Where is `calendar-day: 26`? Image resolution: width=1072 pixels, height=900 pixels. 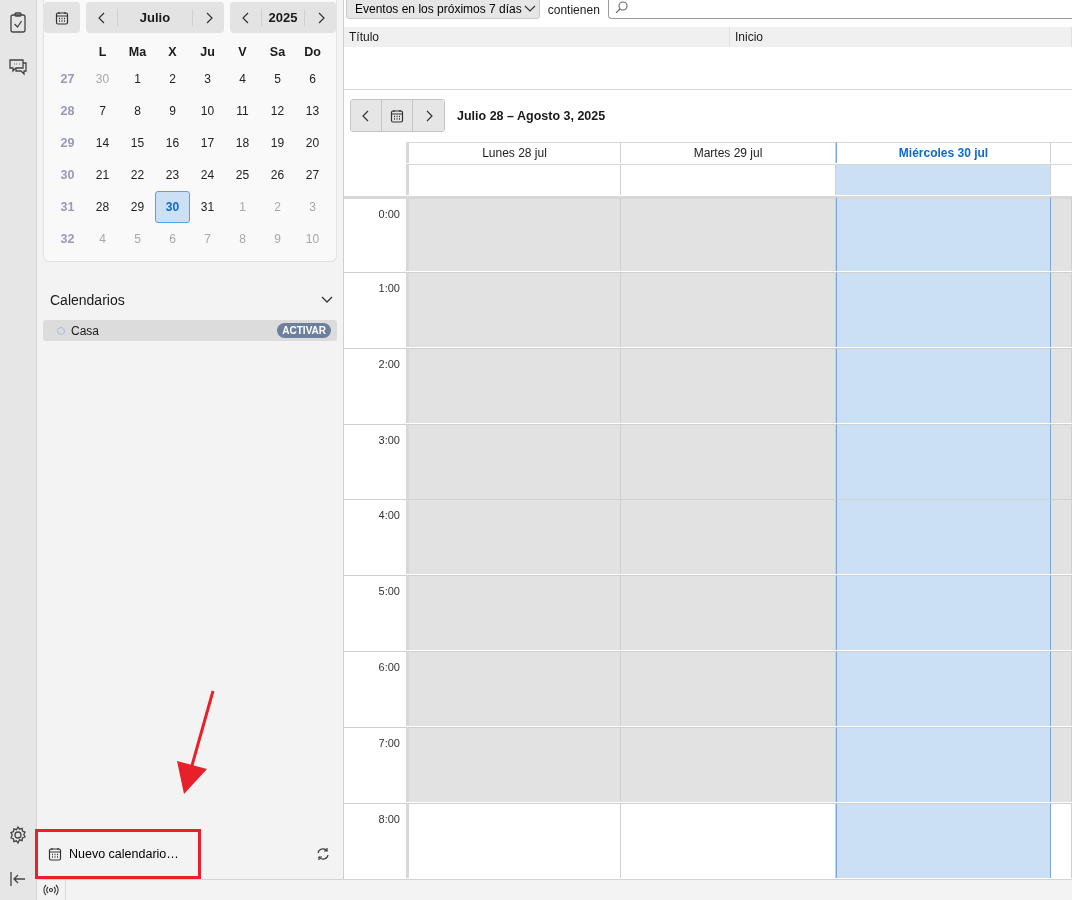
calendar-day: 26 is located at coordinates (277, 175).